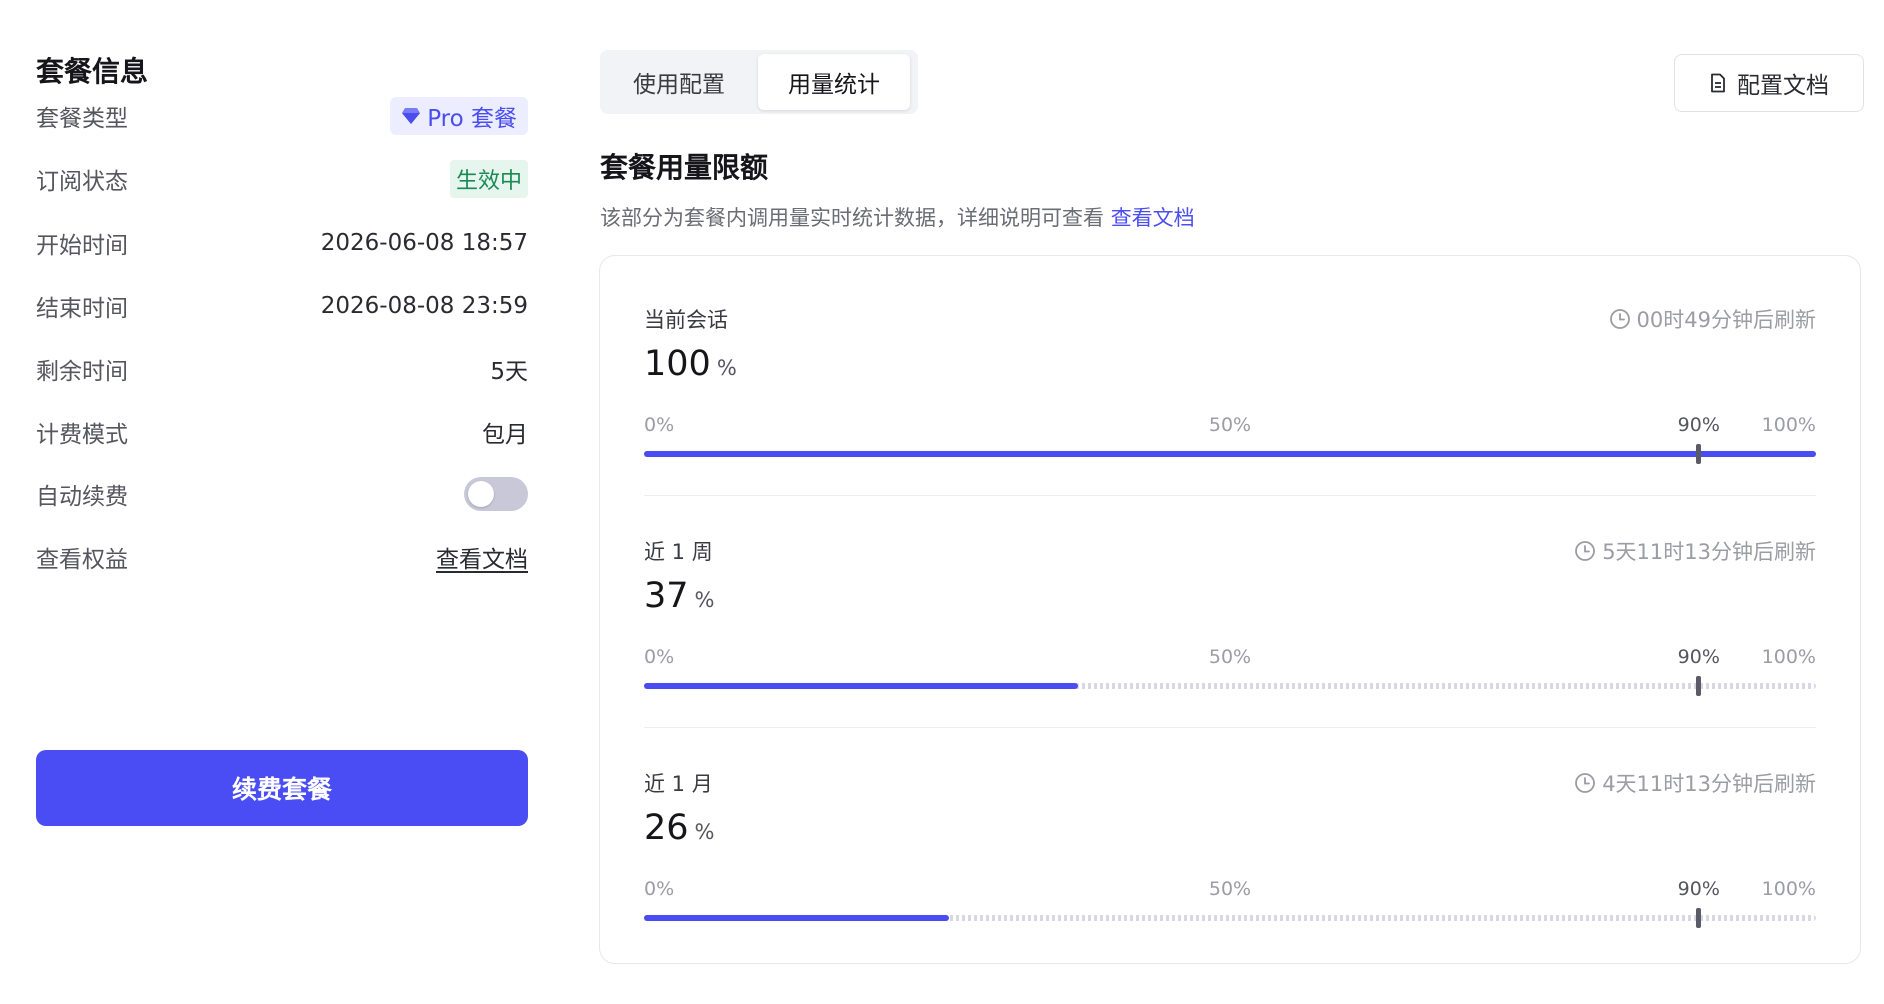  What do you see at coordinates (82, 119) in the screenshot?
I see `row-label: 套餐类型` at bounding box center [82, 119].